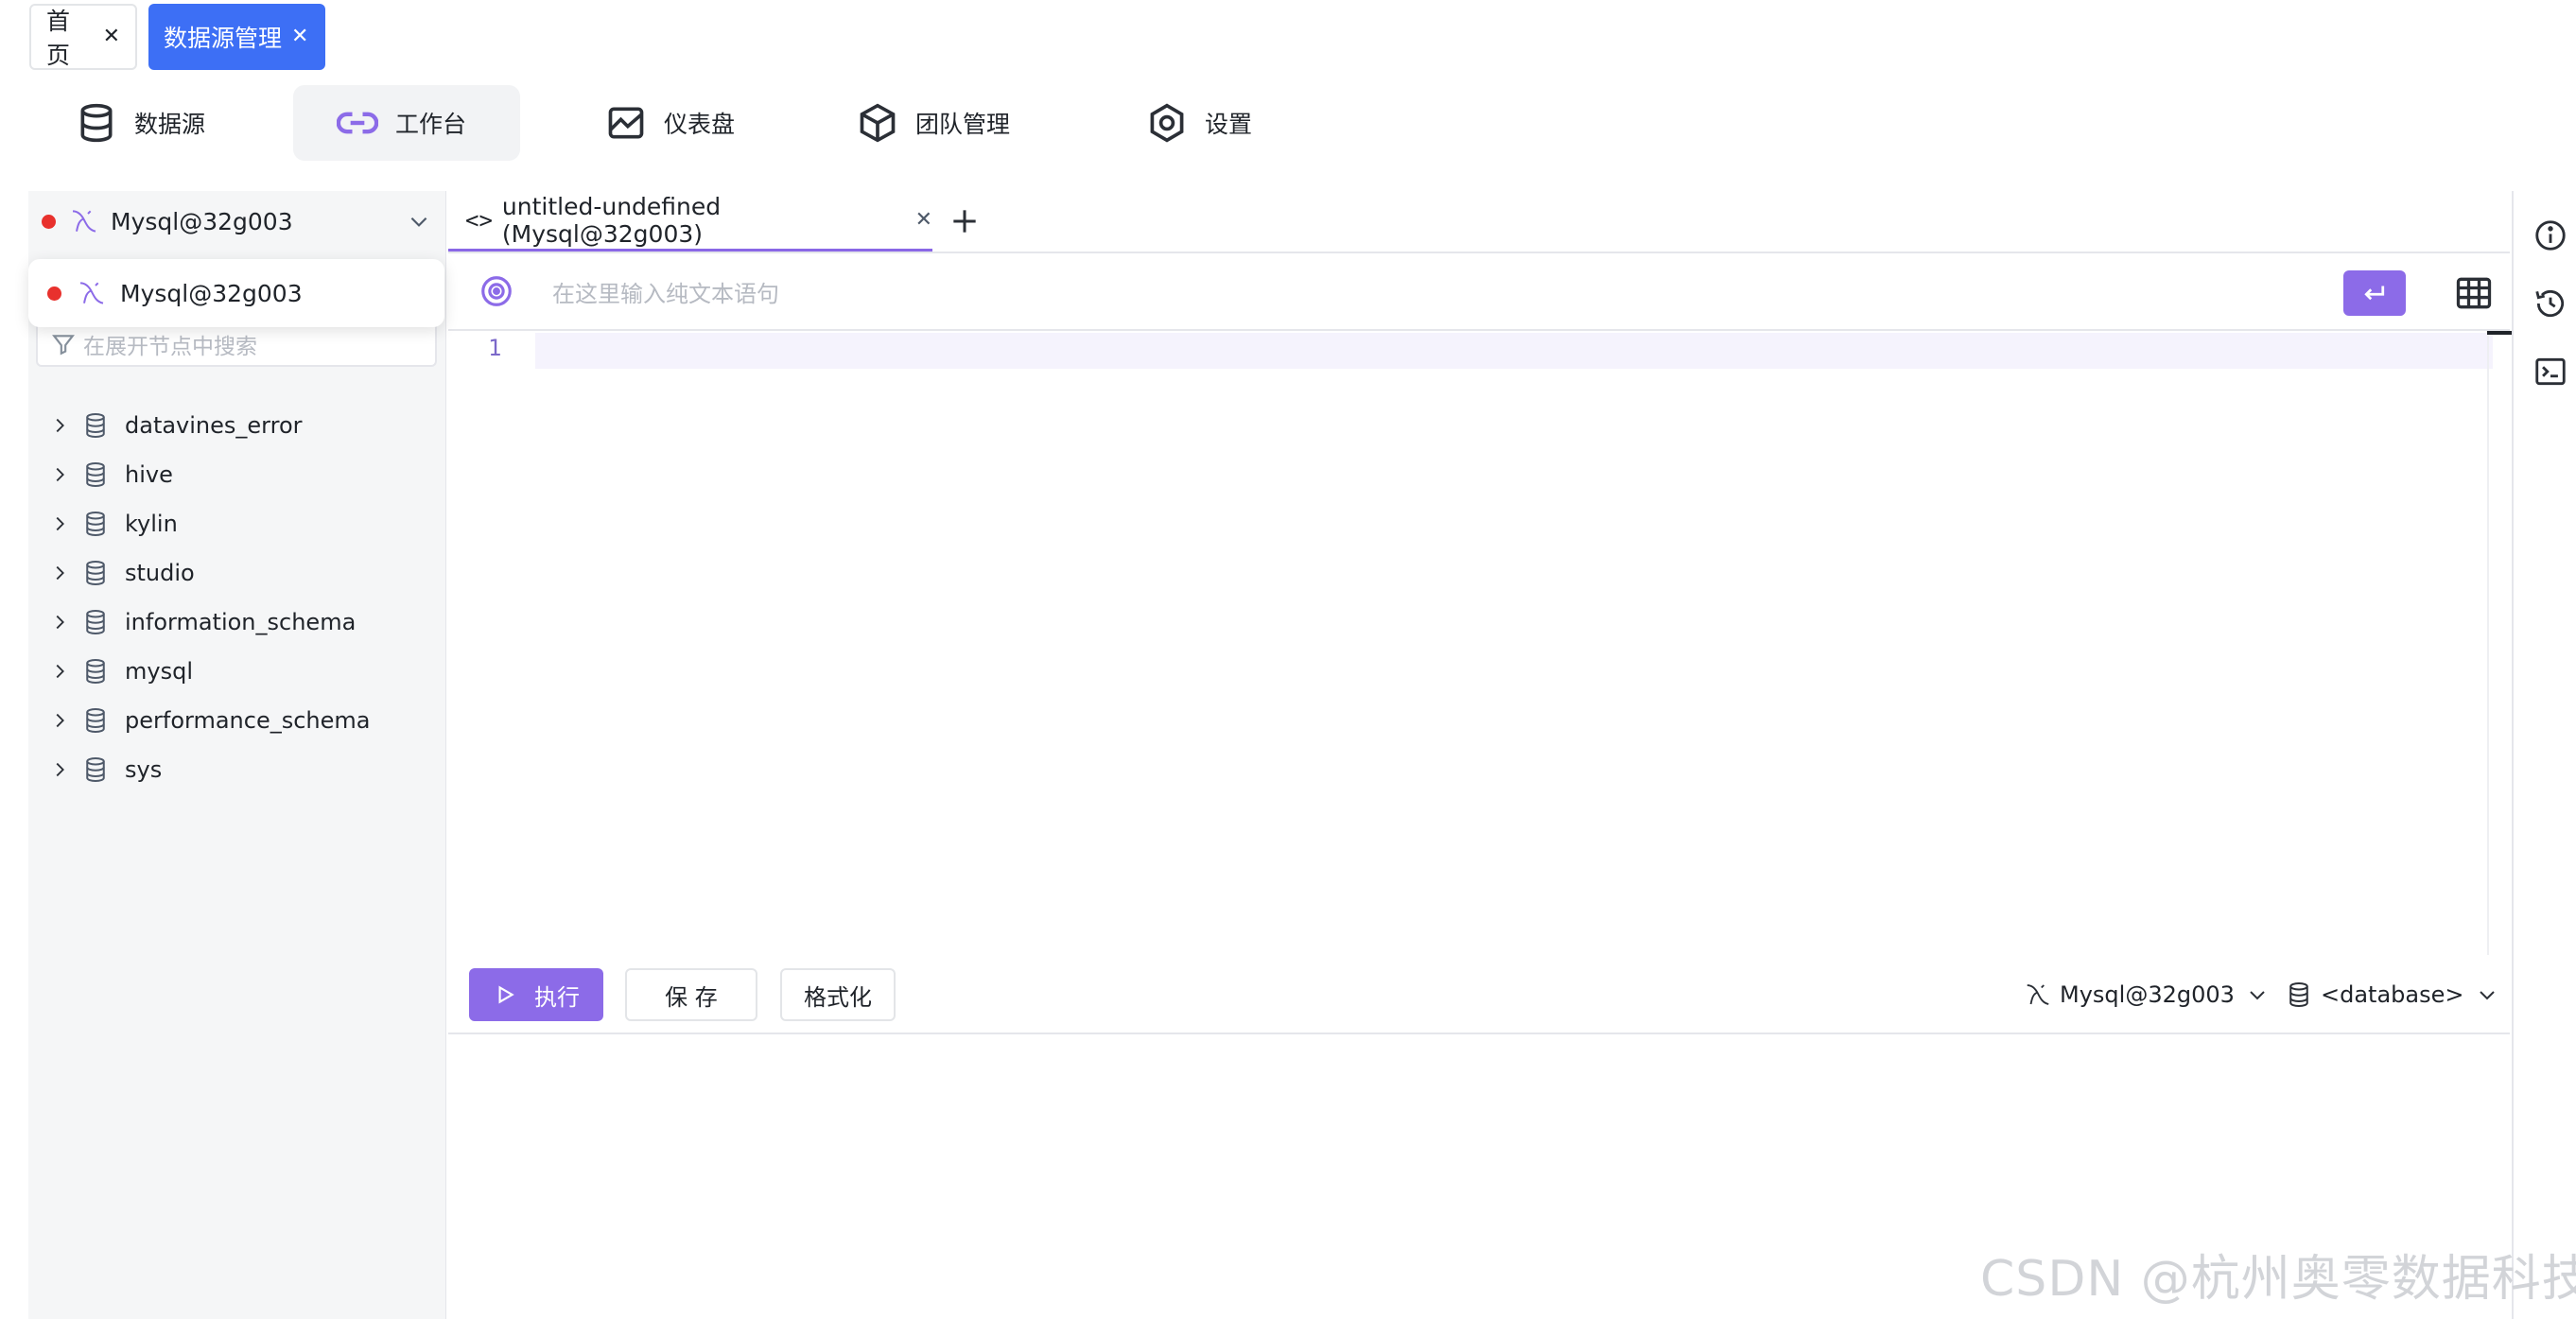 This screenshot has height=1319, width=2576. I want to click on dashboard-icon, so click(626, 123).